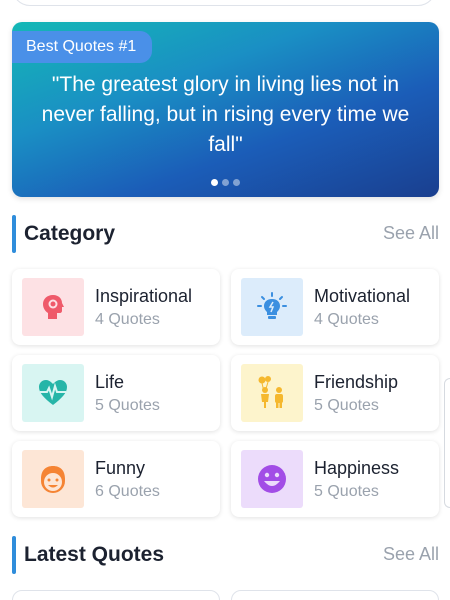 This screenshot has width=450, height=600. Describe the element at coordinates (94, 554) in the screenshot. I see `latest-section-title: Latest Quotes` at that location.